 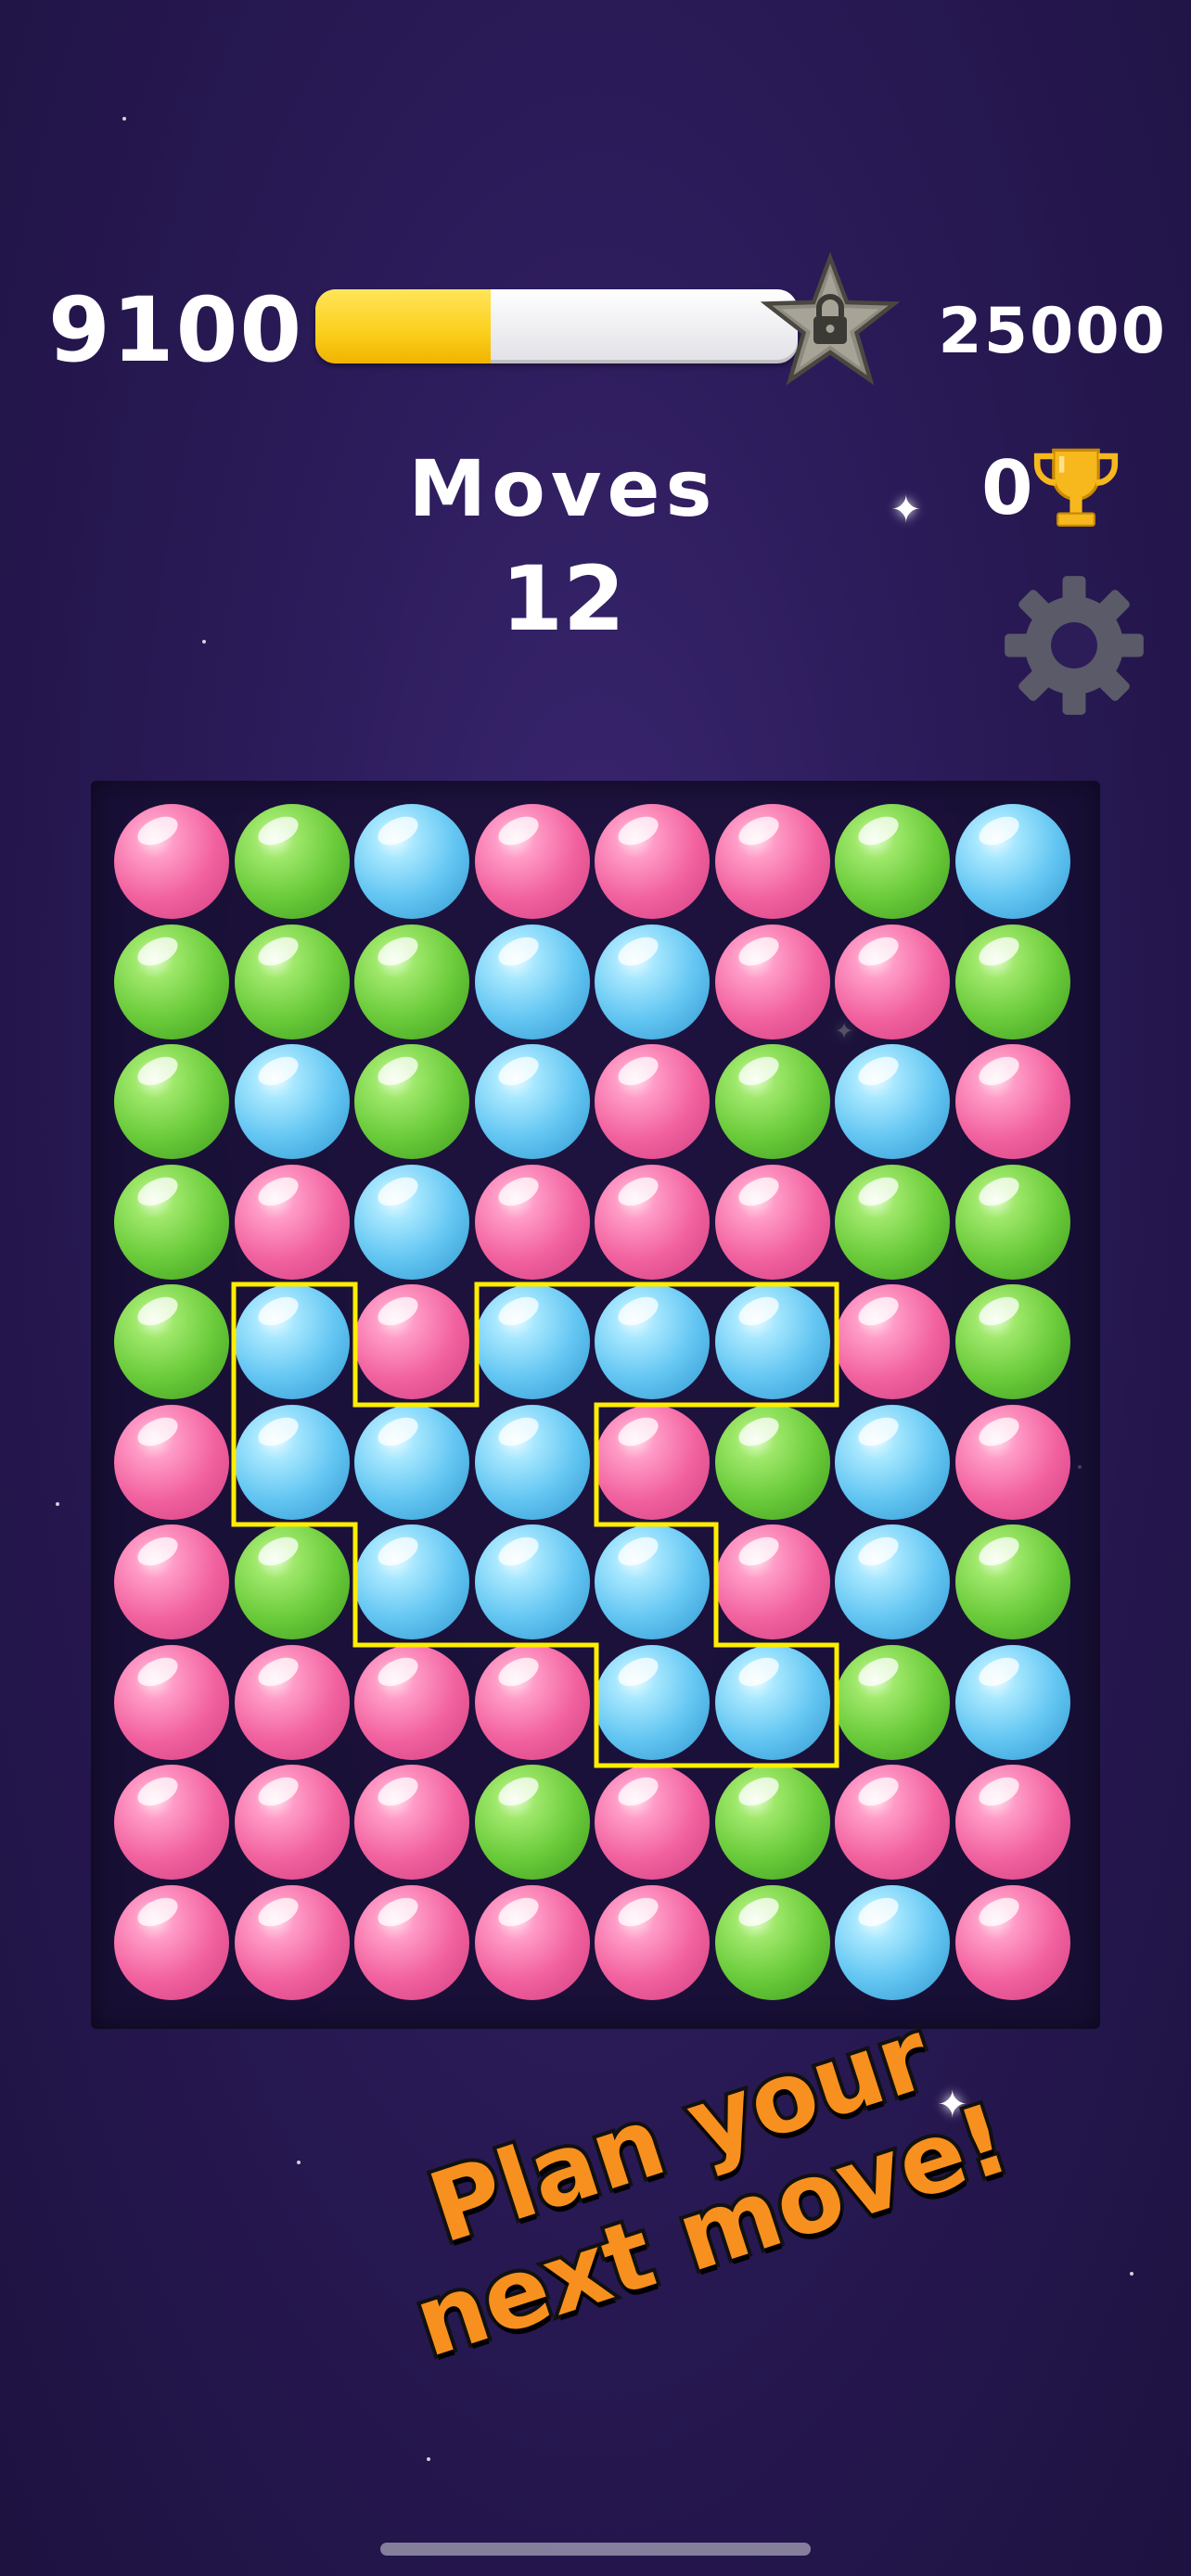 I want to click on gear-icon, so click(x=1074, y=645).